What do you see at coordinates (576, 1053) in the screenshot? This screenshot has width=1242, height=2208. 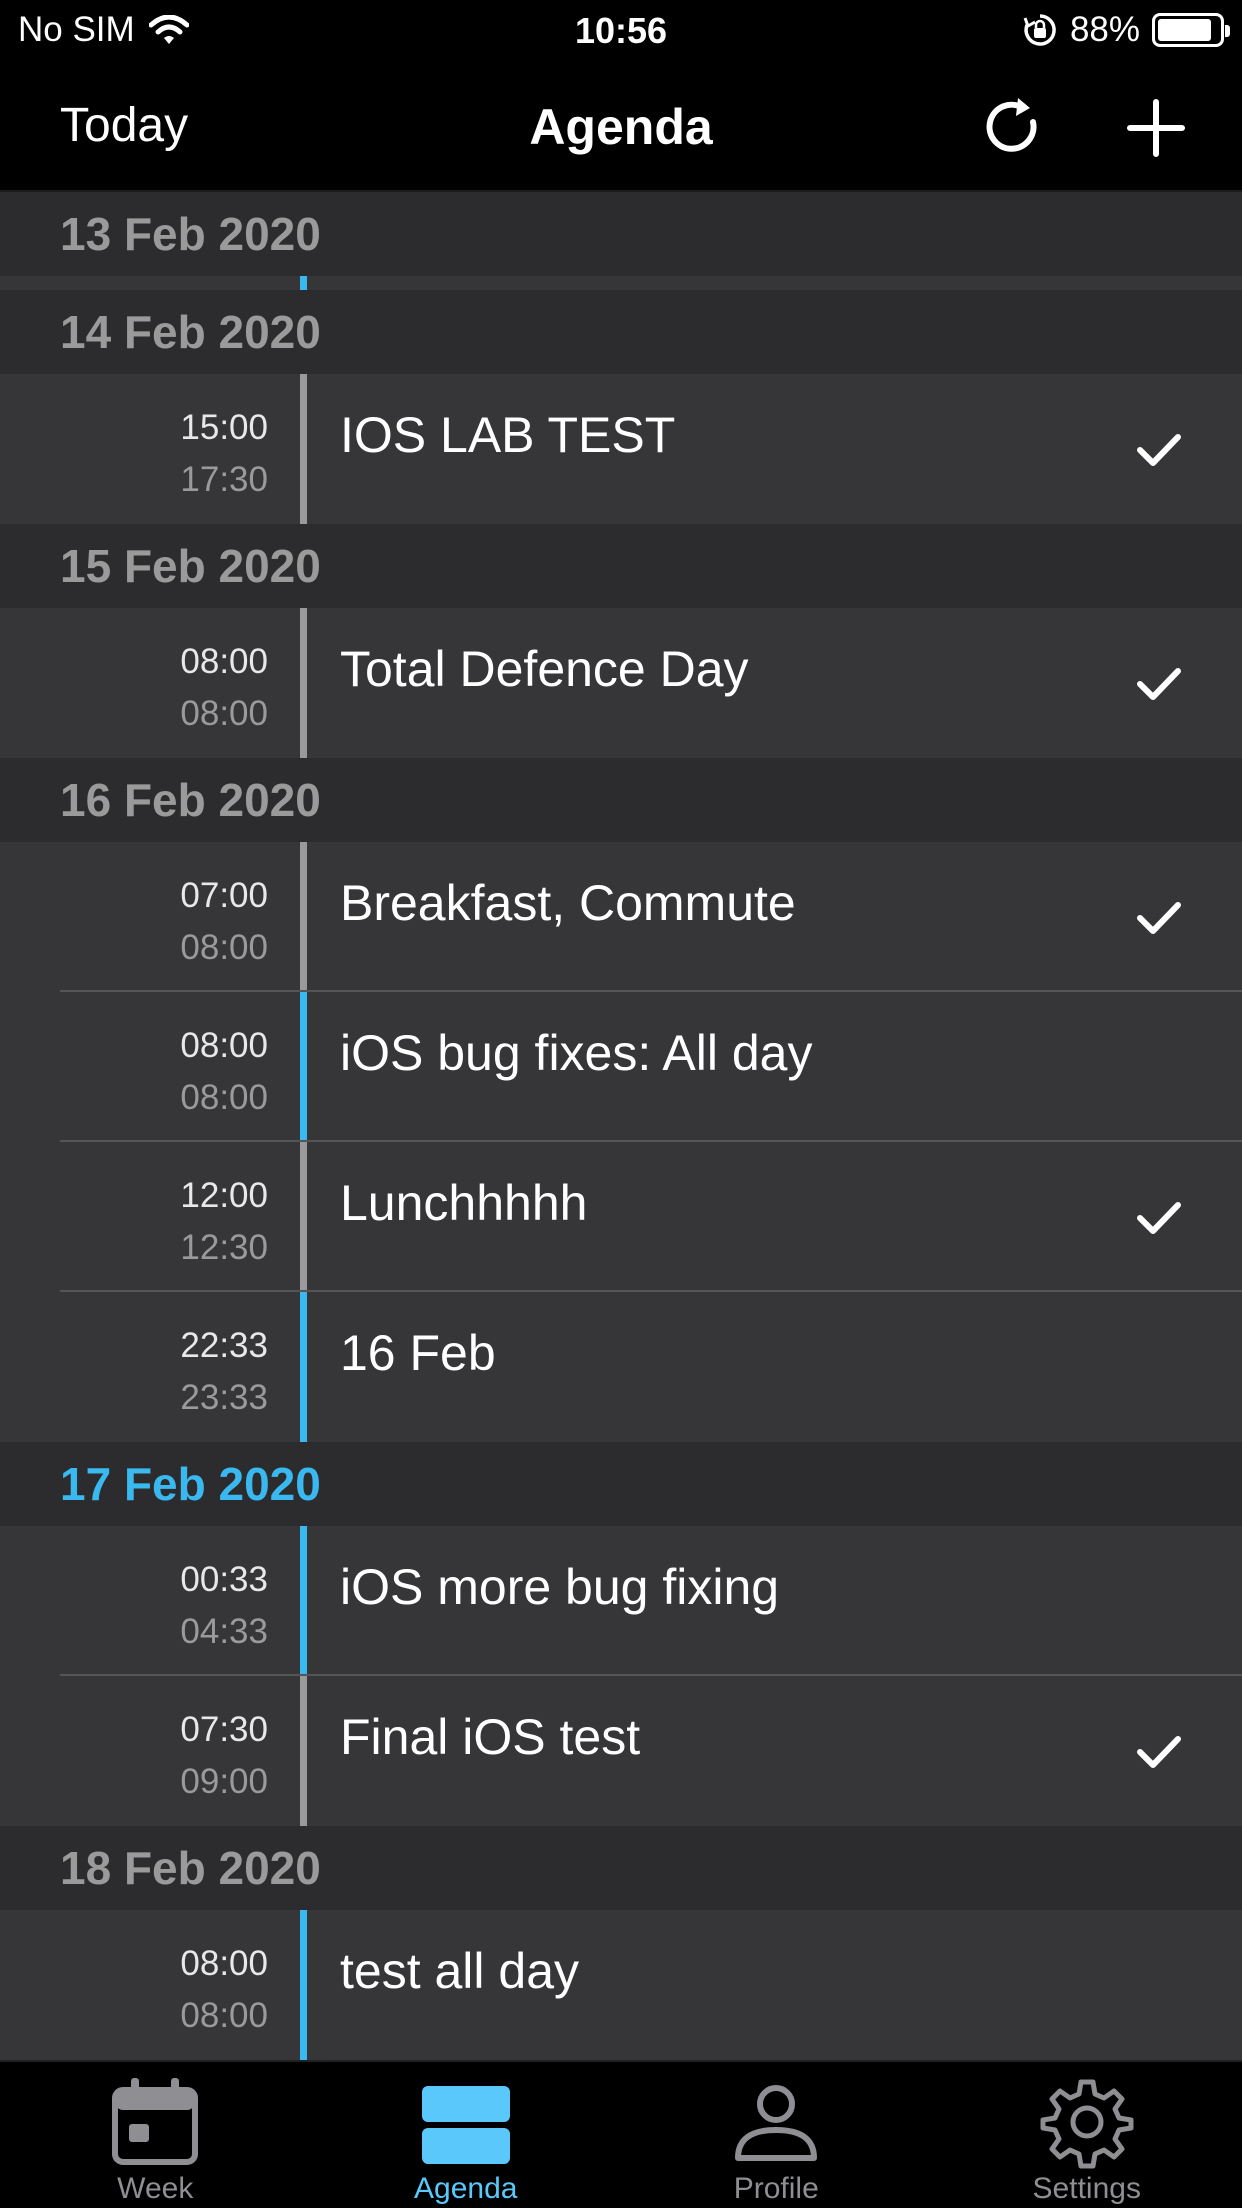 I see `event-title: iOS bug fixes: All day` at bounding box center [576, 1053].